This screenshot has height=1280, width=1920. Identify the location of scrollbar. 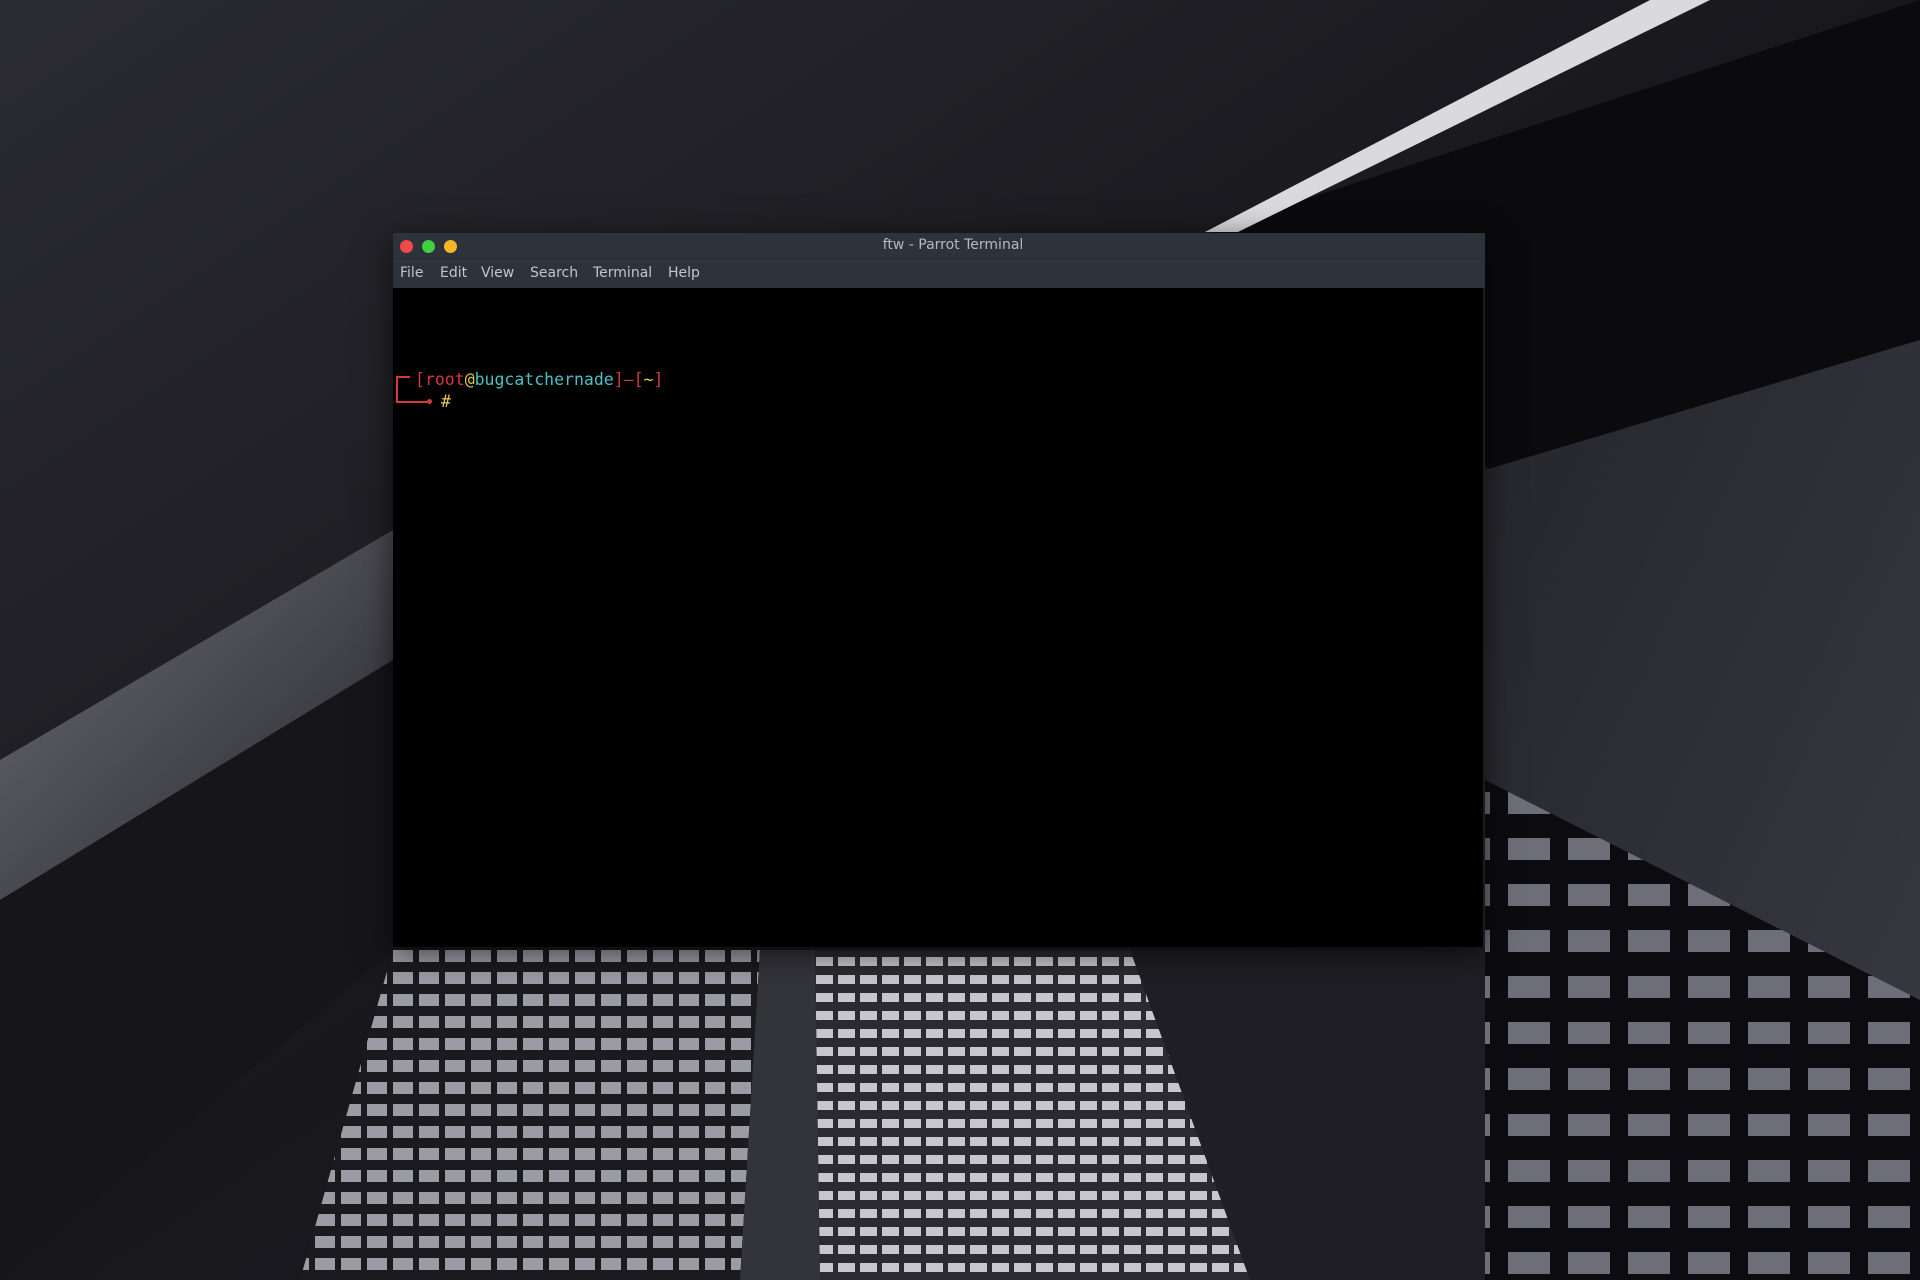
(1484, 617).